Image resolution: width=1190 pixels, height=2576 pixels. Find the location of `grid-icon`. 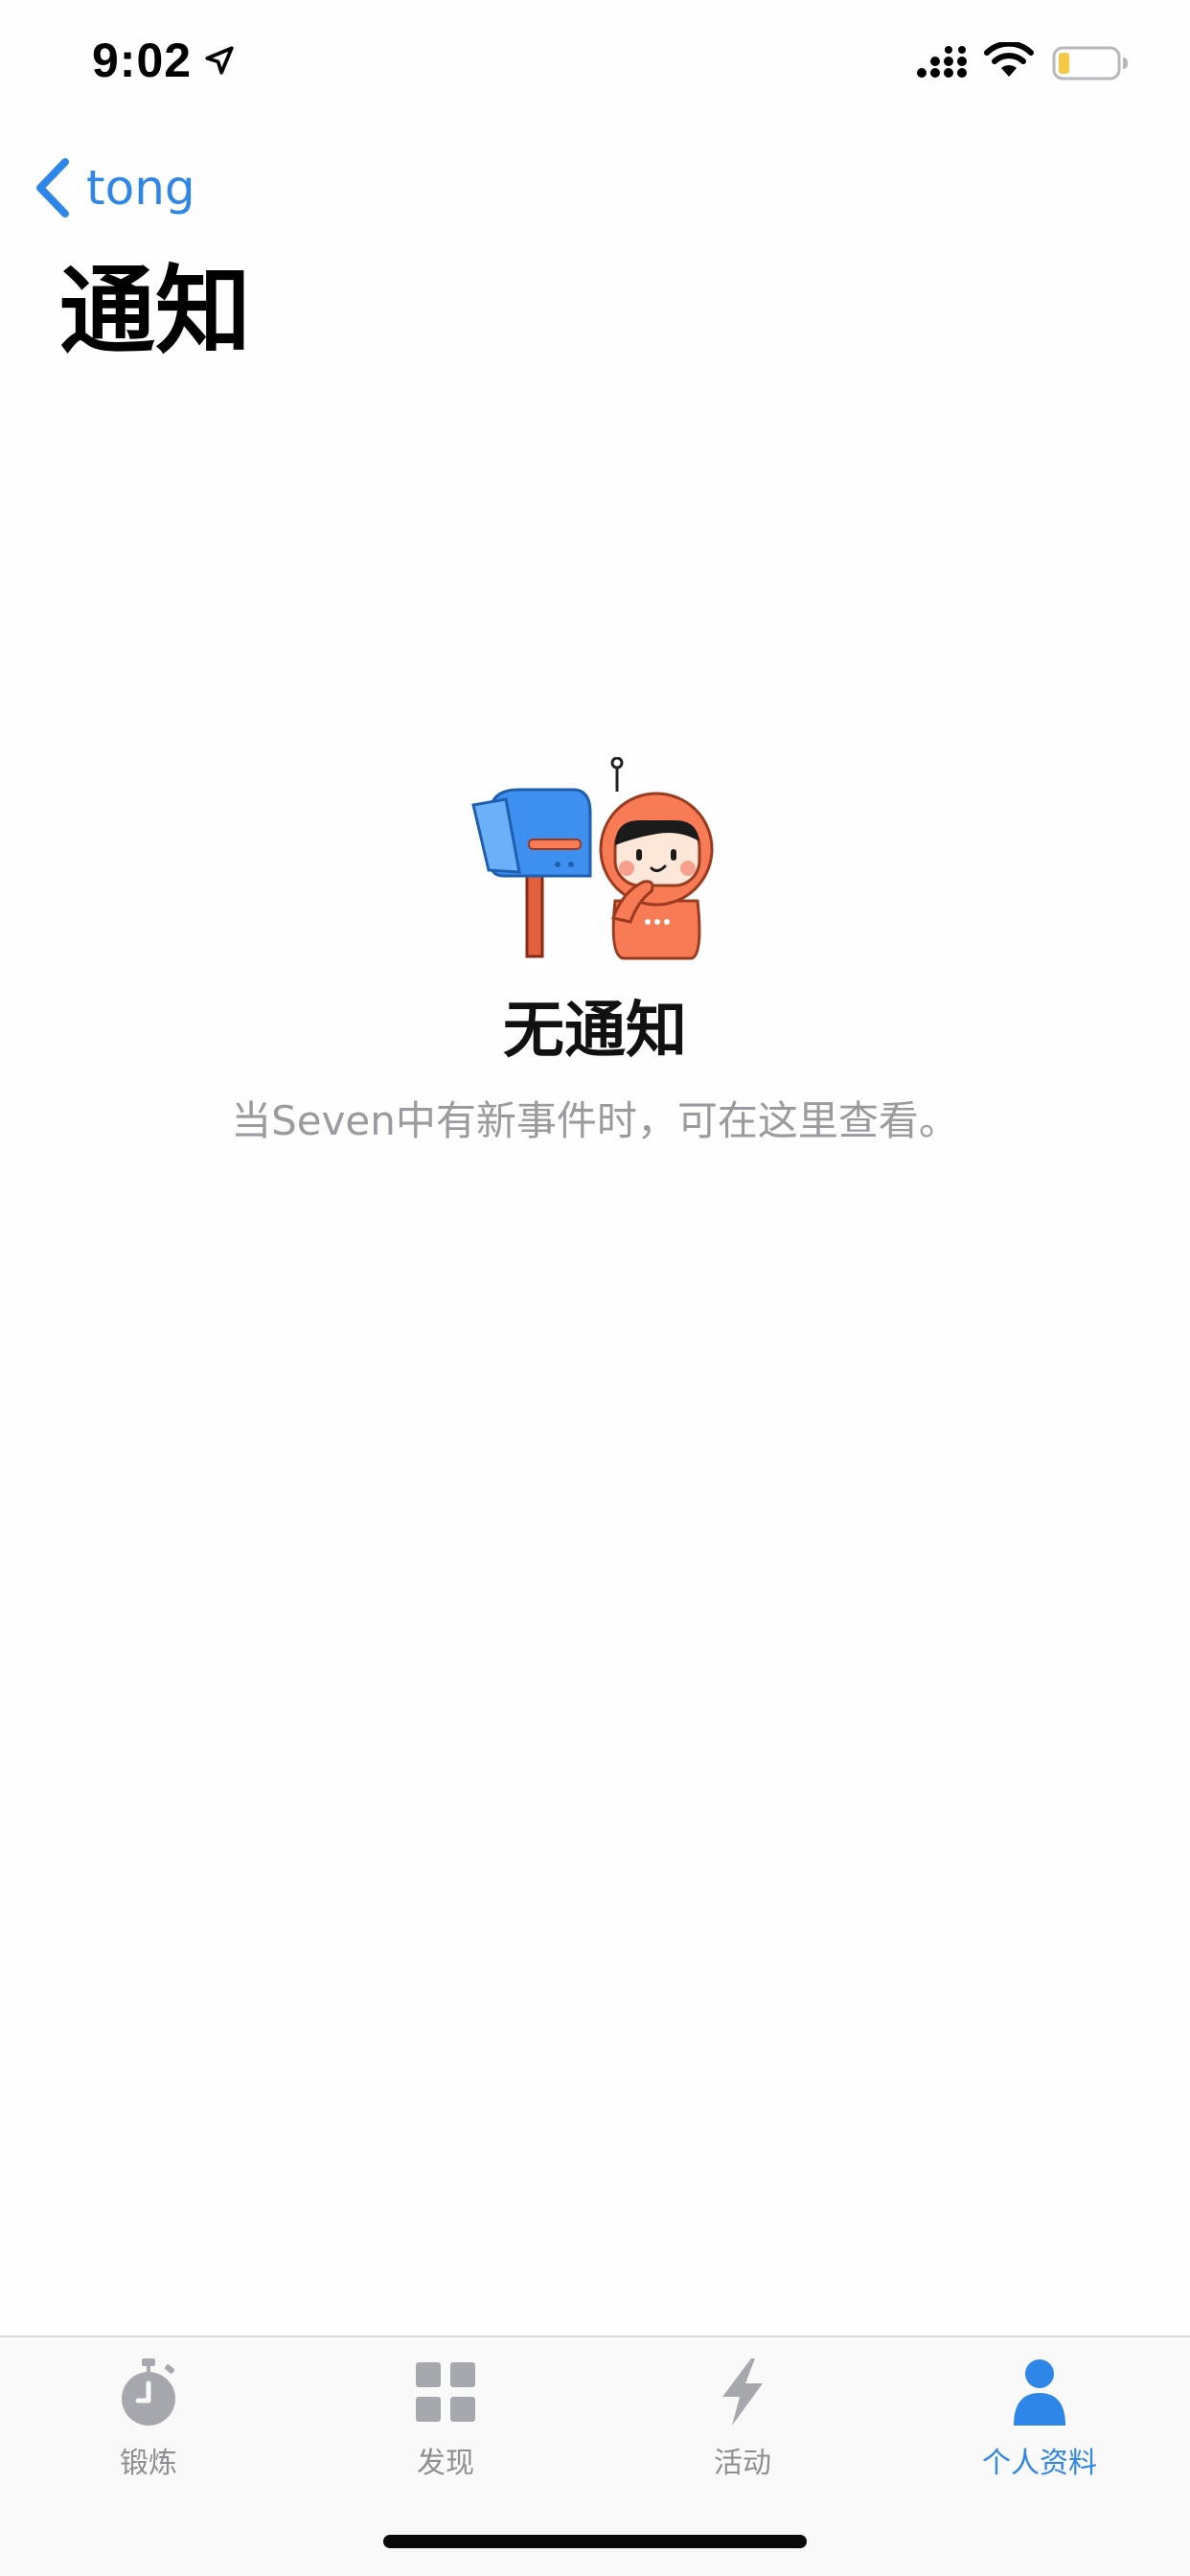

grid-icon is located at coordinates (445, 2392).